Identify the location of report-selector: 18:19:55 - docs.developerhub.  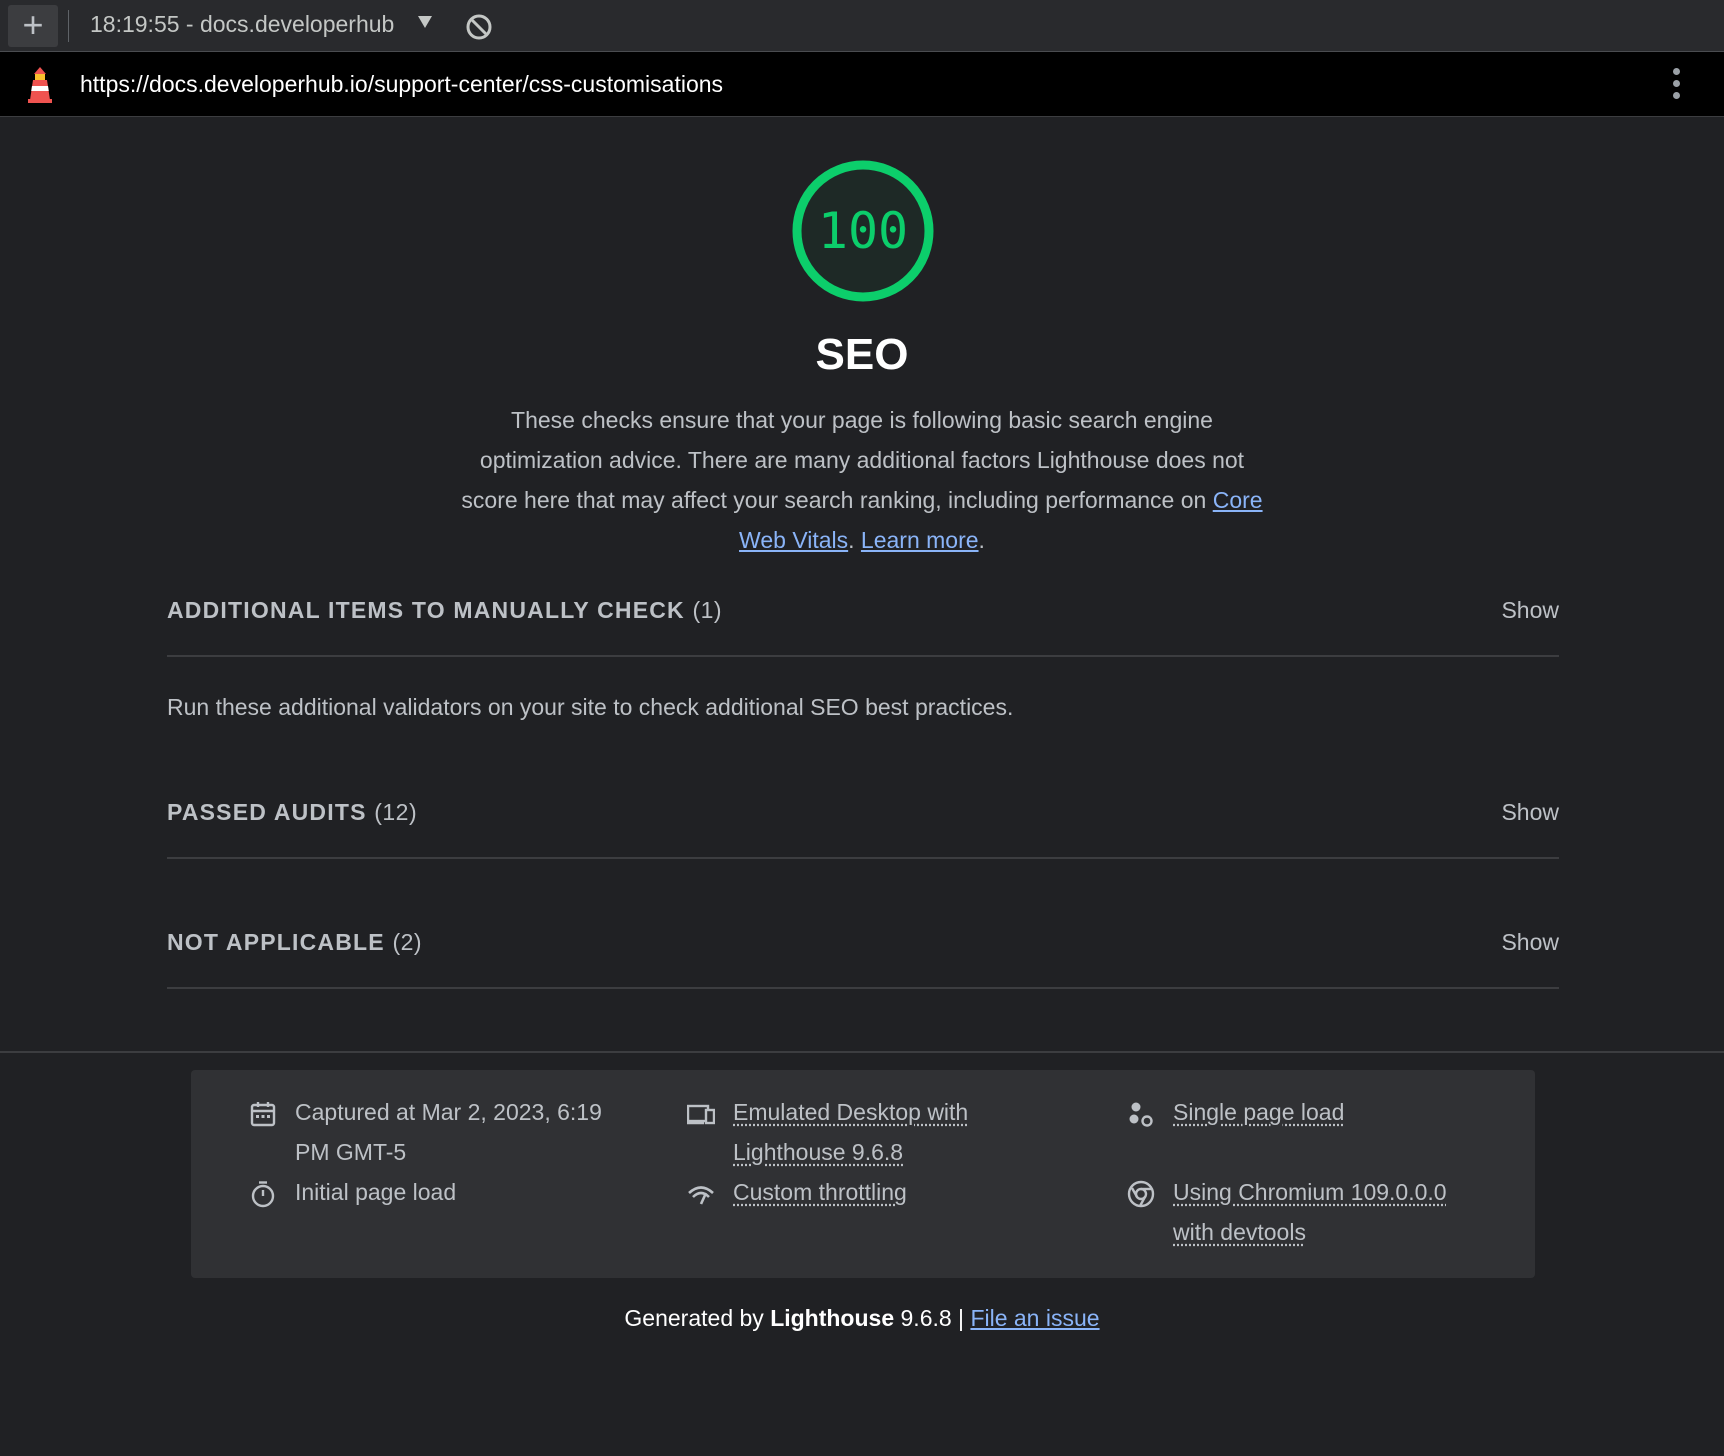
(250, 24).